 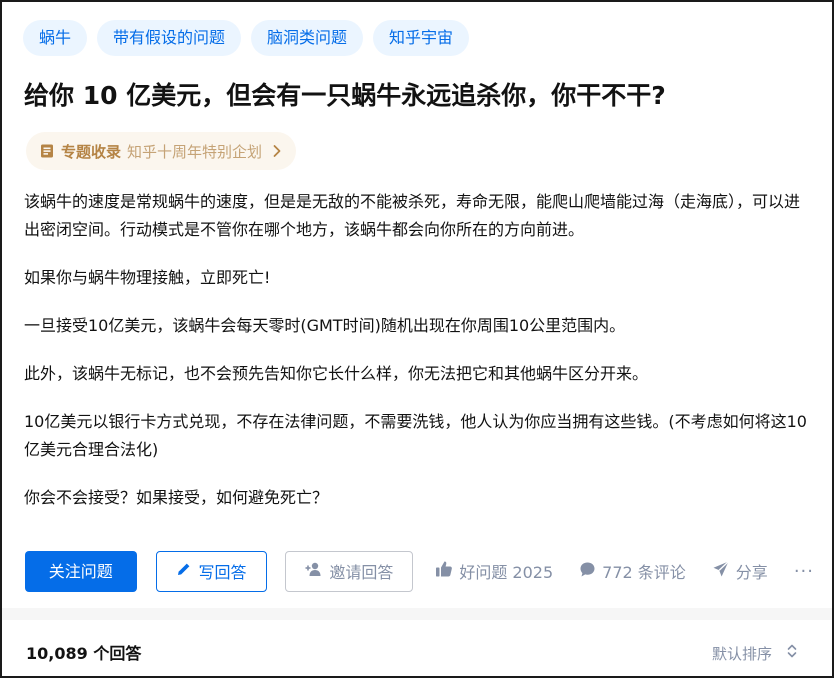 What do you see at coordinates (176, 497) in the screenshot?
I see `detail-paragraph: 你会不会接受？如果接受，如何避免死亡？` at bounding box center [176, 497].